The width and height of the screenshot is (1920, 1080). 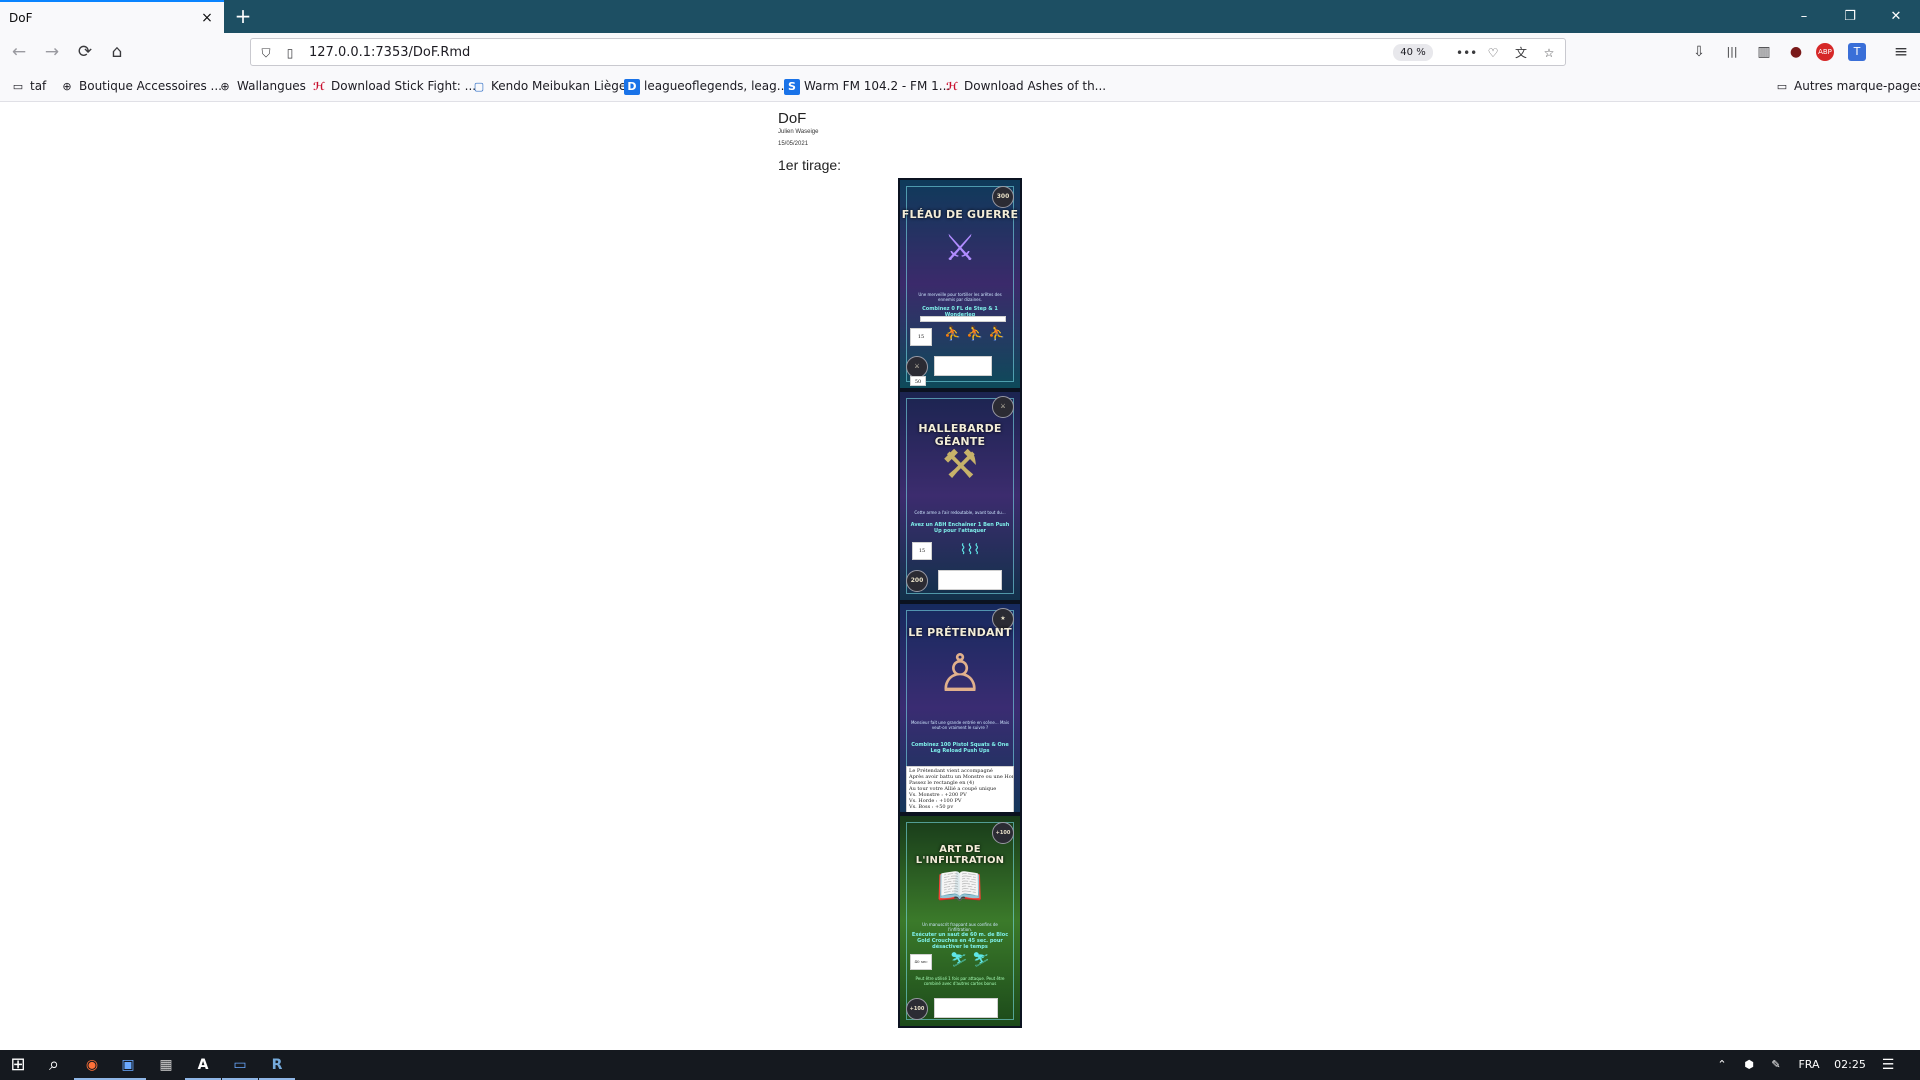 What do you see at coordinates (960, 465) in the screenshot?
I see `halberd-weapon-icon: ⚒` at bounding box center [960, 465].